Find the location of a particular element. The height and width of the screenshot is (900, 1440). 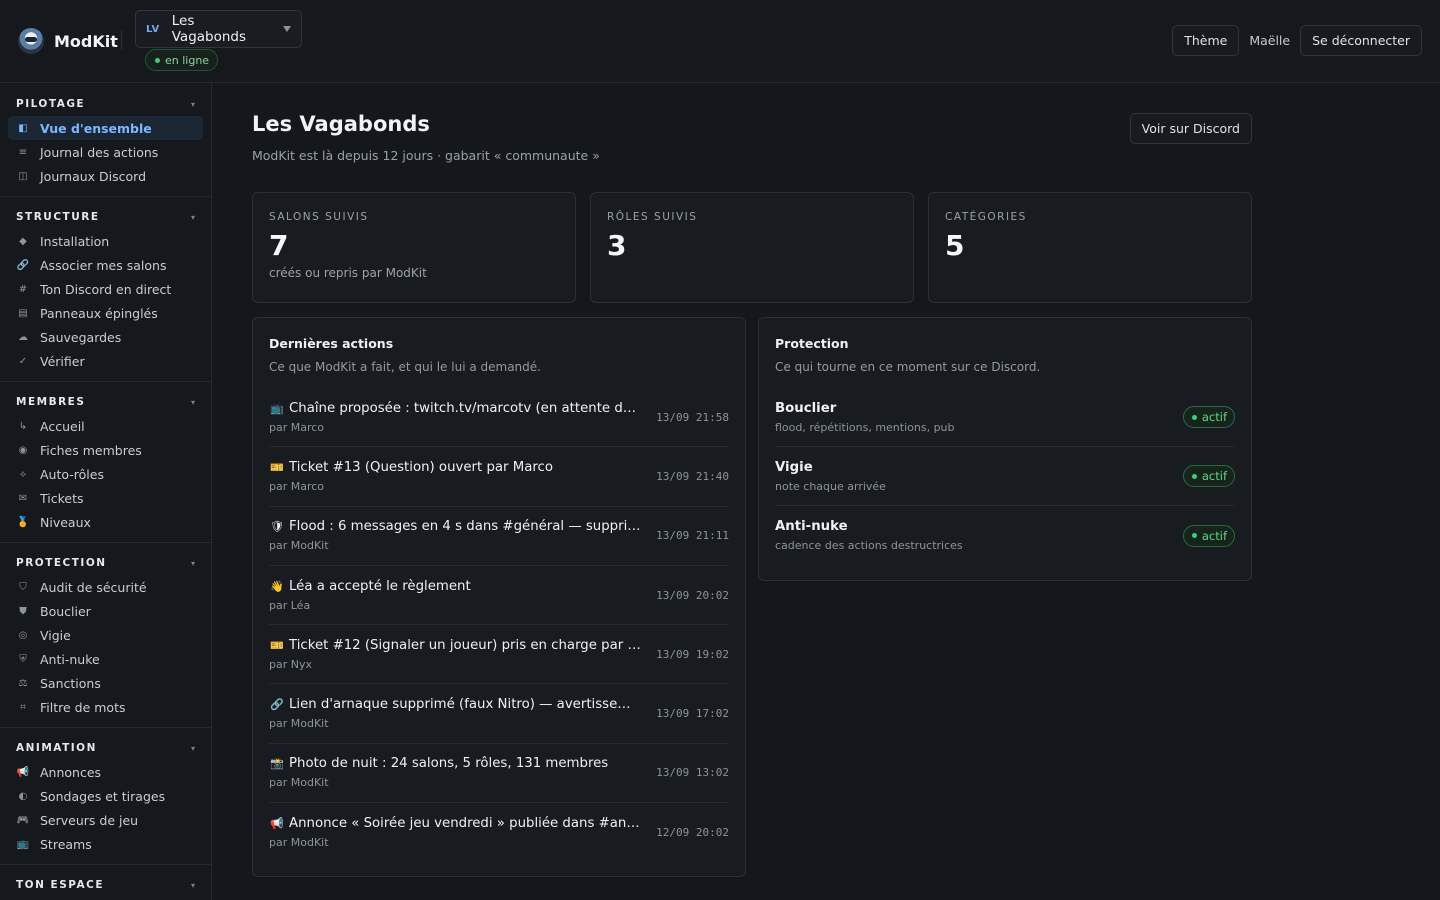

sidebar-section-title: ANIMATION is located at coordinates (56, 748).